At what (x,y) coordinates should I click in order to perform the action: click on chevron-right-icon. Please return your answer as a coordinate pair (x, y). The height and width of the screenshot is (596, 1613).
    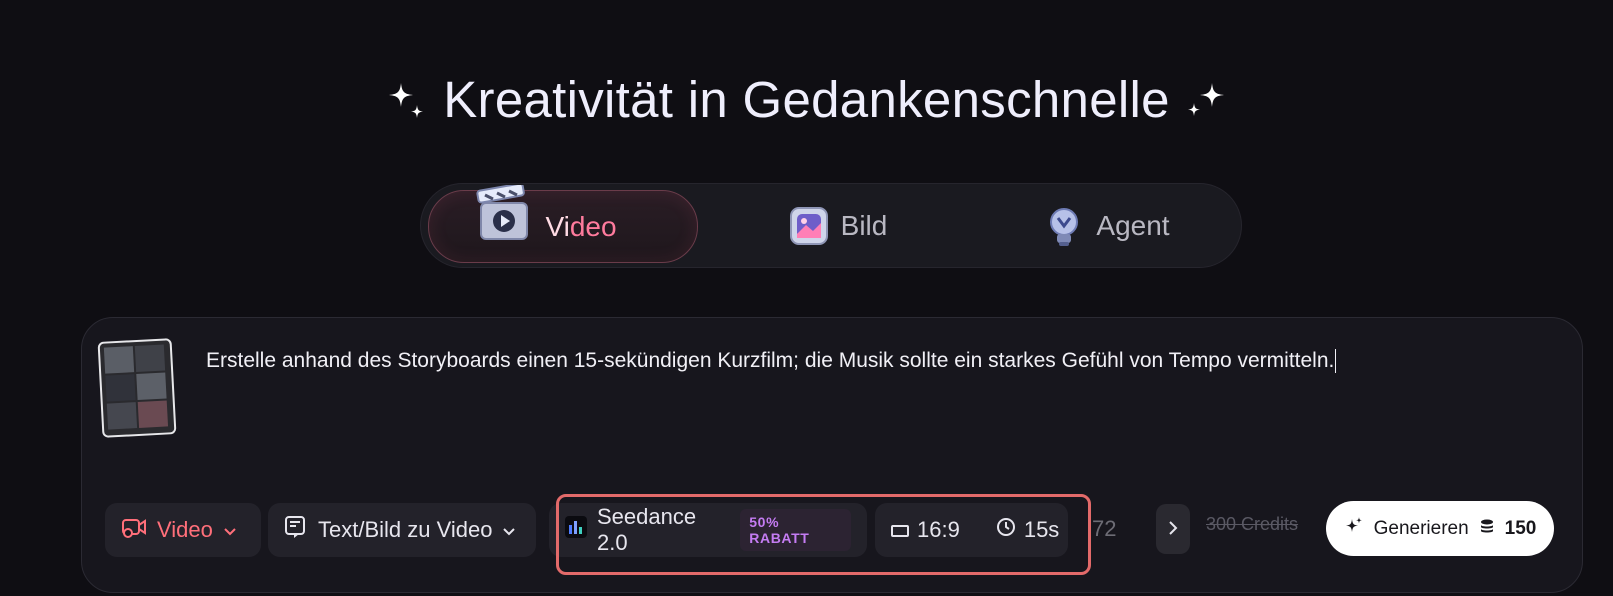
    Looking at the image, I should click on (1173, 529).